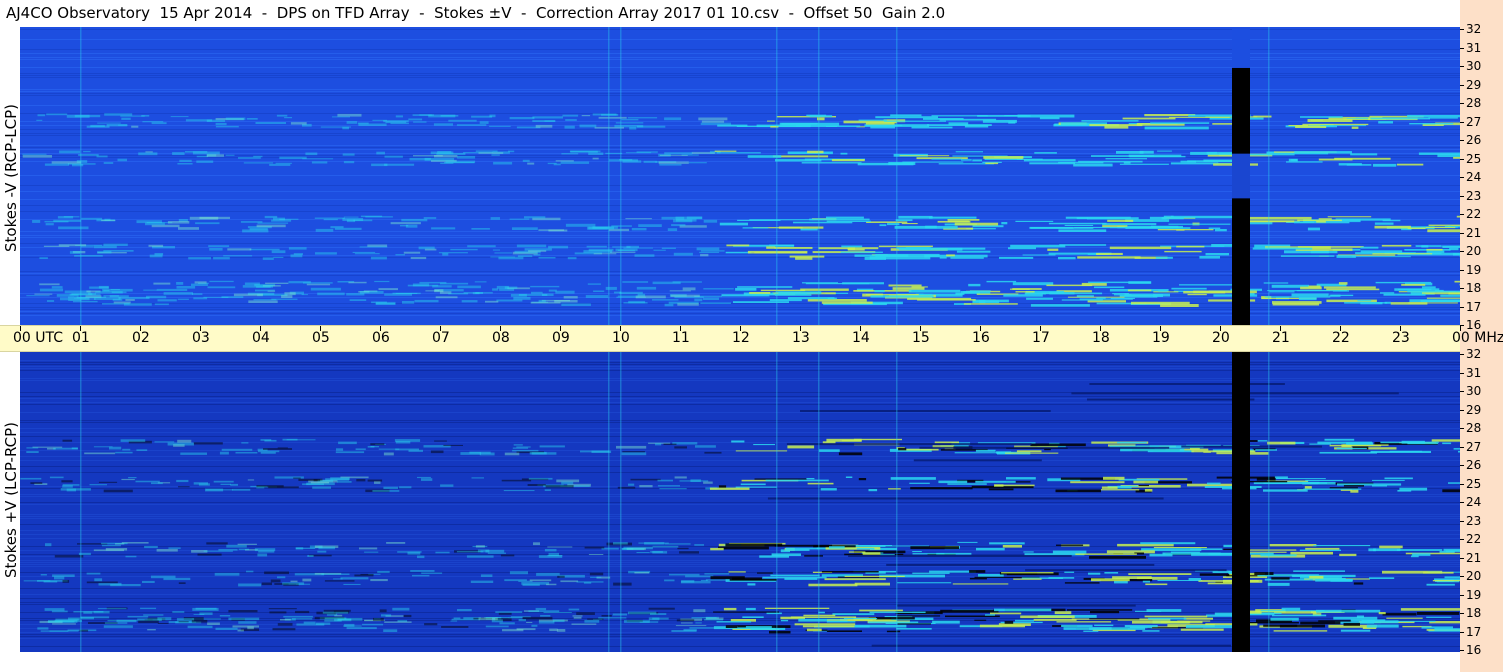 This screenshot has height=672, width=1503. I want to click on time-tick-label: 00 UTC, so click(38, 338).